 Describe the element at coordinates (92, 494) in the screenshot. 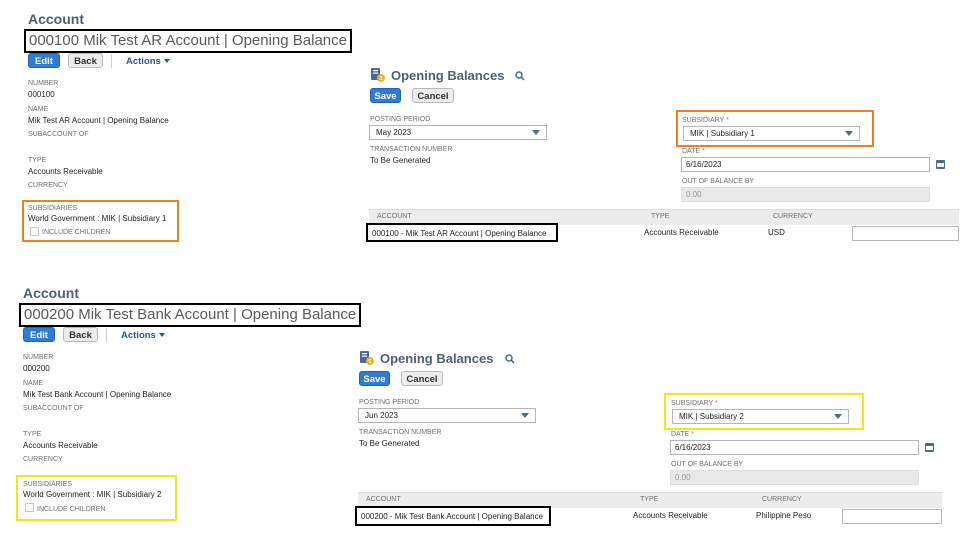

I see `subsidiaries-value: World Government : MIK | Subsidiary 2` at that location.